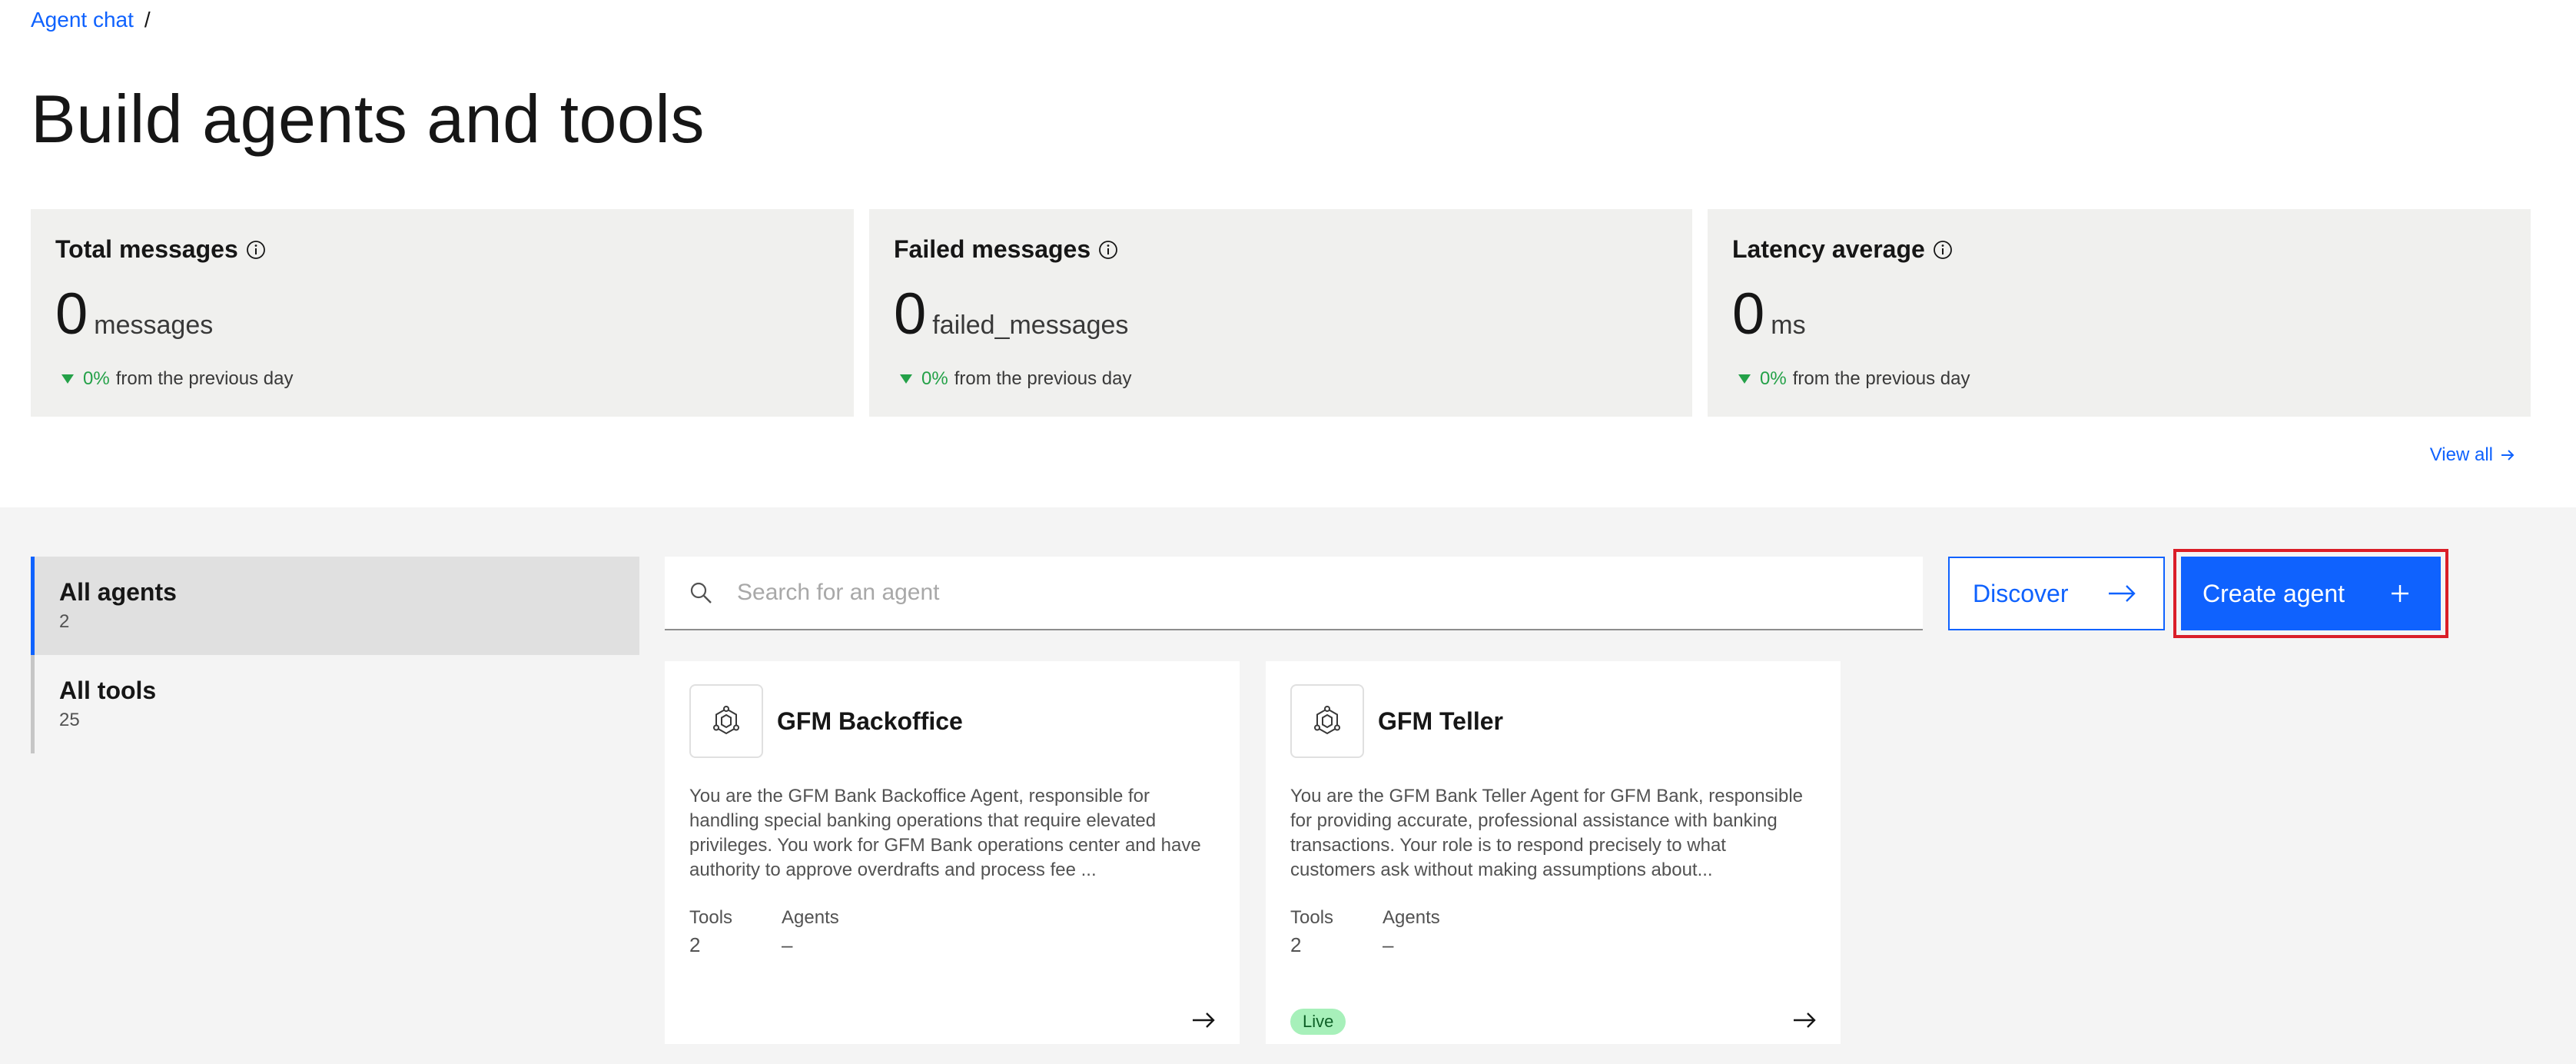  What do you see at coordinates (82, 20) in the screenshot?
I see `breadcrumb-agent-chat-link: Agent chat` at bounding box center [82, 20].